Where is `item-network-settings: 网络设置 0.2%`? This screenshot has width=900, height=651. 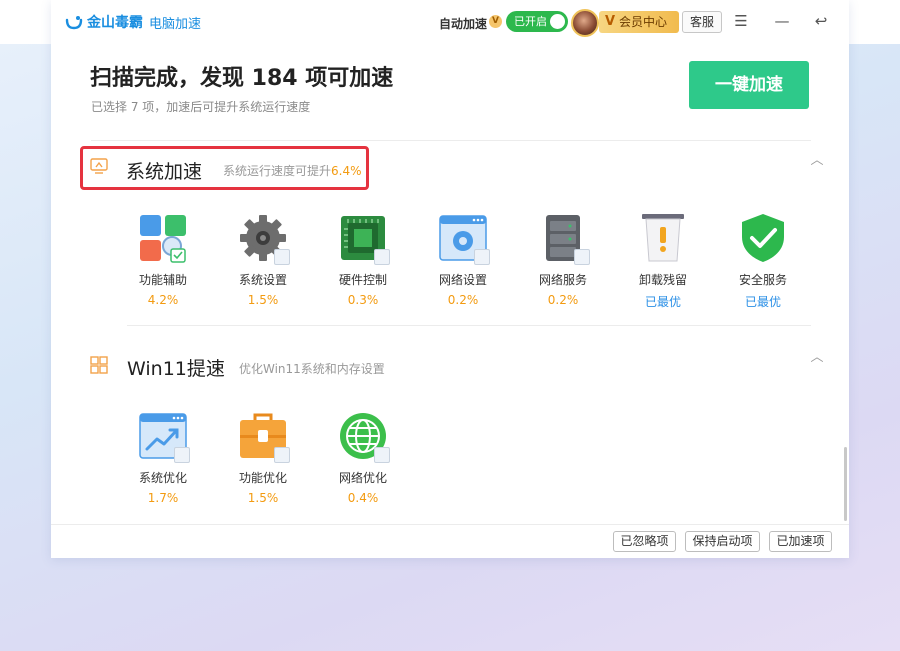 item-network-settings: 网络设置 0.2% is located at coordinates (463, 260).